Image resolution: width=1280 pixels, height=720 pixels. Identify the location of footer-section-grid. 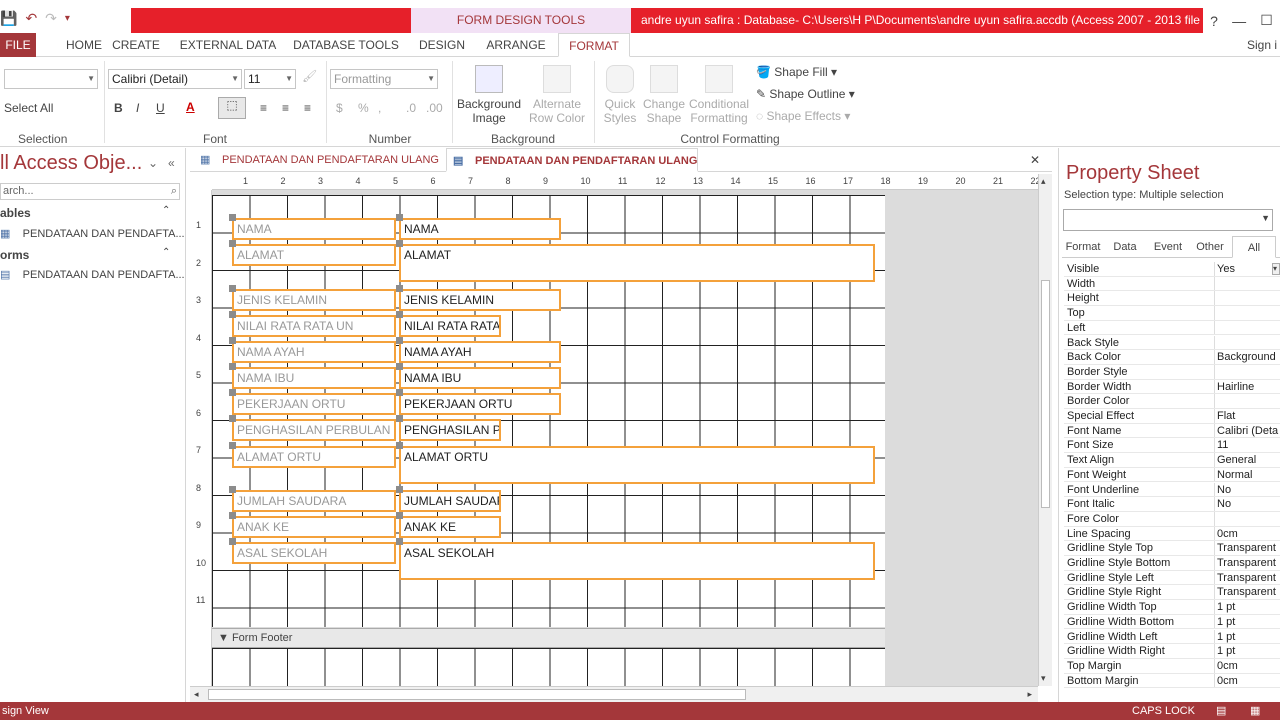
(548, 667).